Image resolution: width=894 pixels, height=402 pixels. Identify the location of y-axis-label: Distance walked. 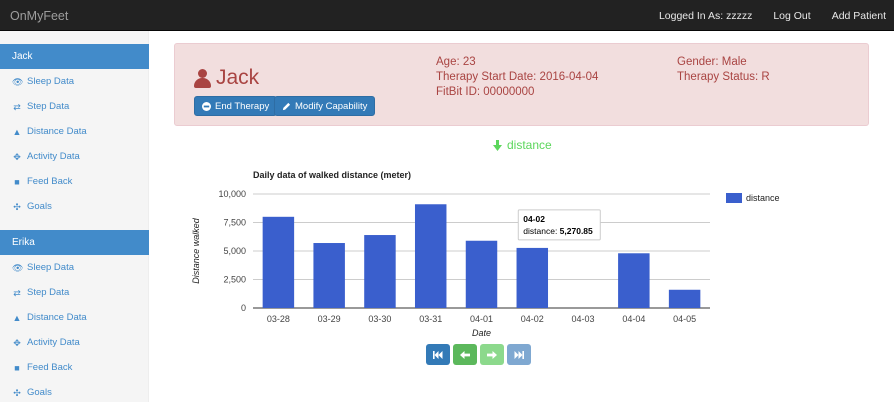
(196, 250).